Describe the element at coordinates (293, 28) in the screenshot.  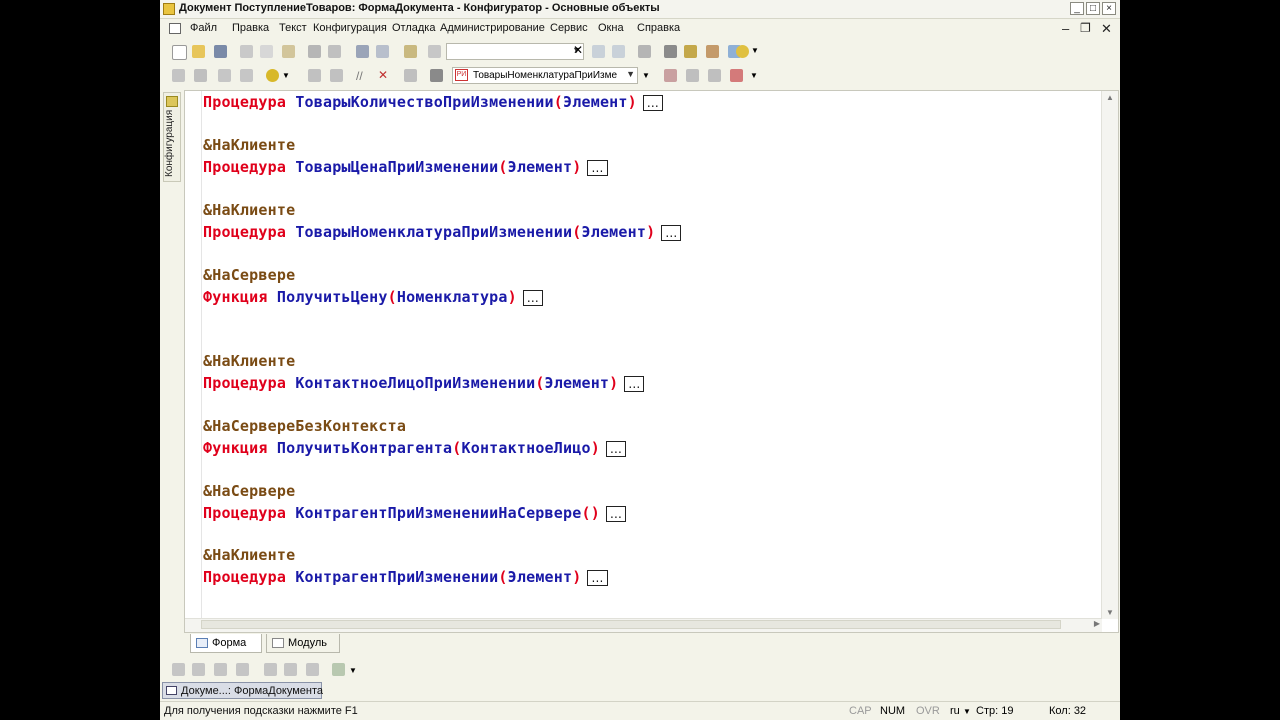
I see `menu-text: Текст` at that location.